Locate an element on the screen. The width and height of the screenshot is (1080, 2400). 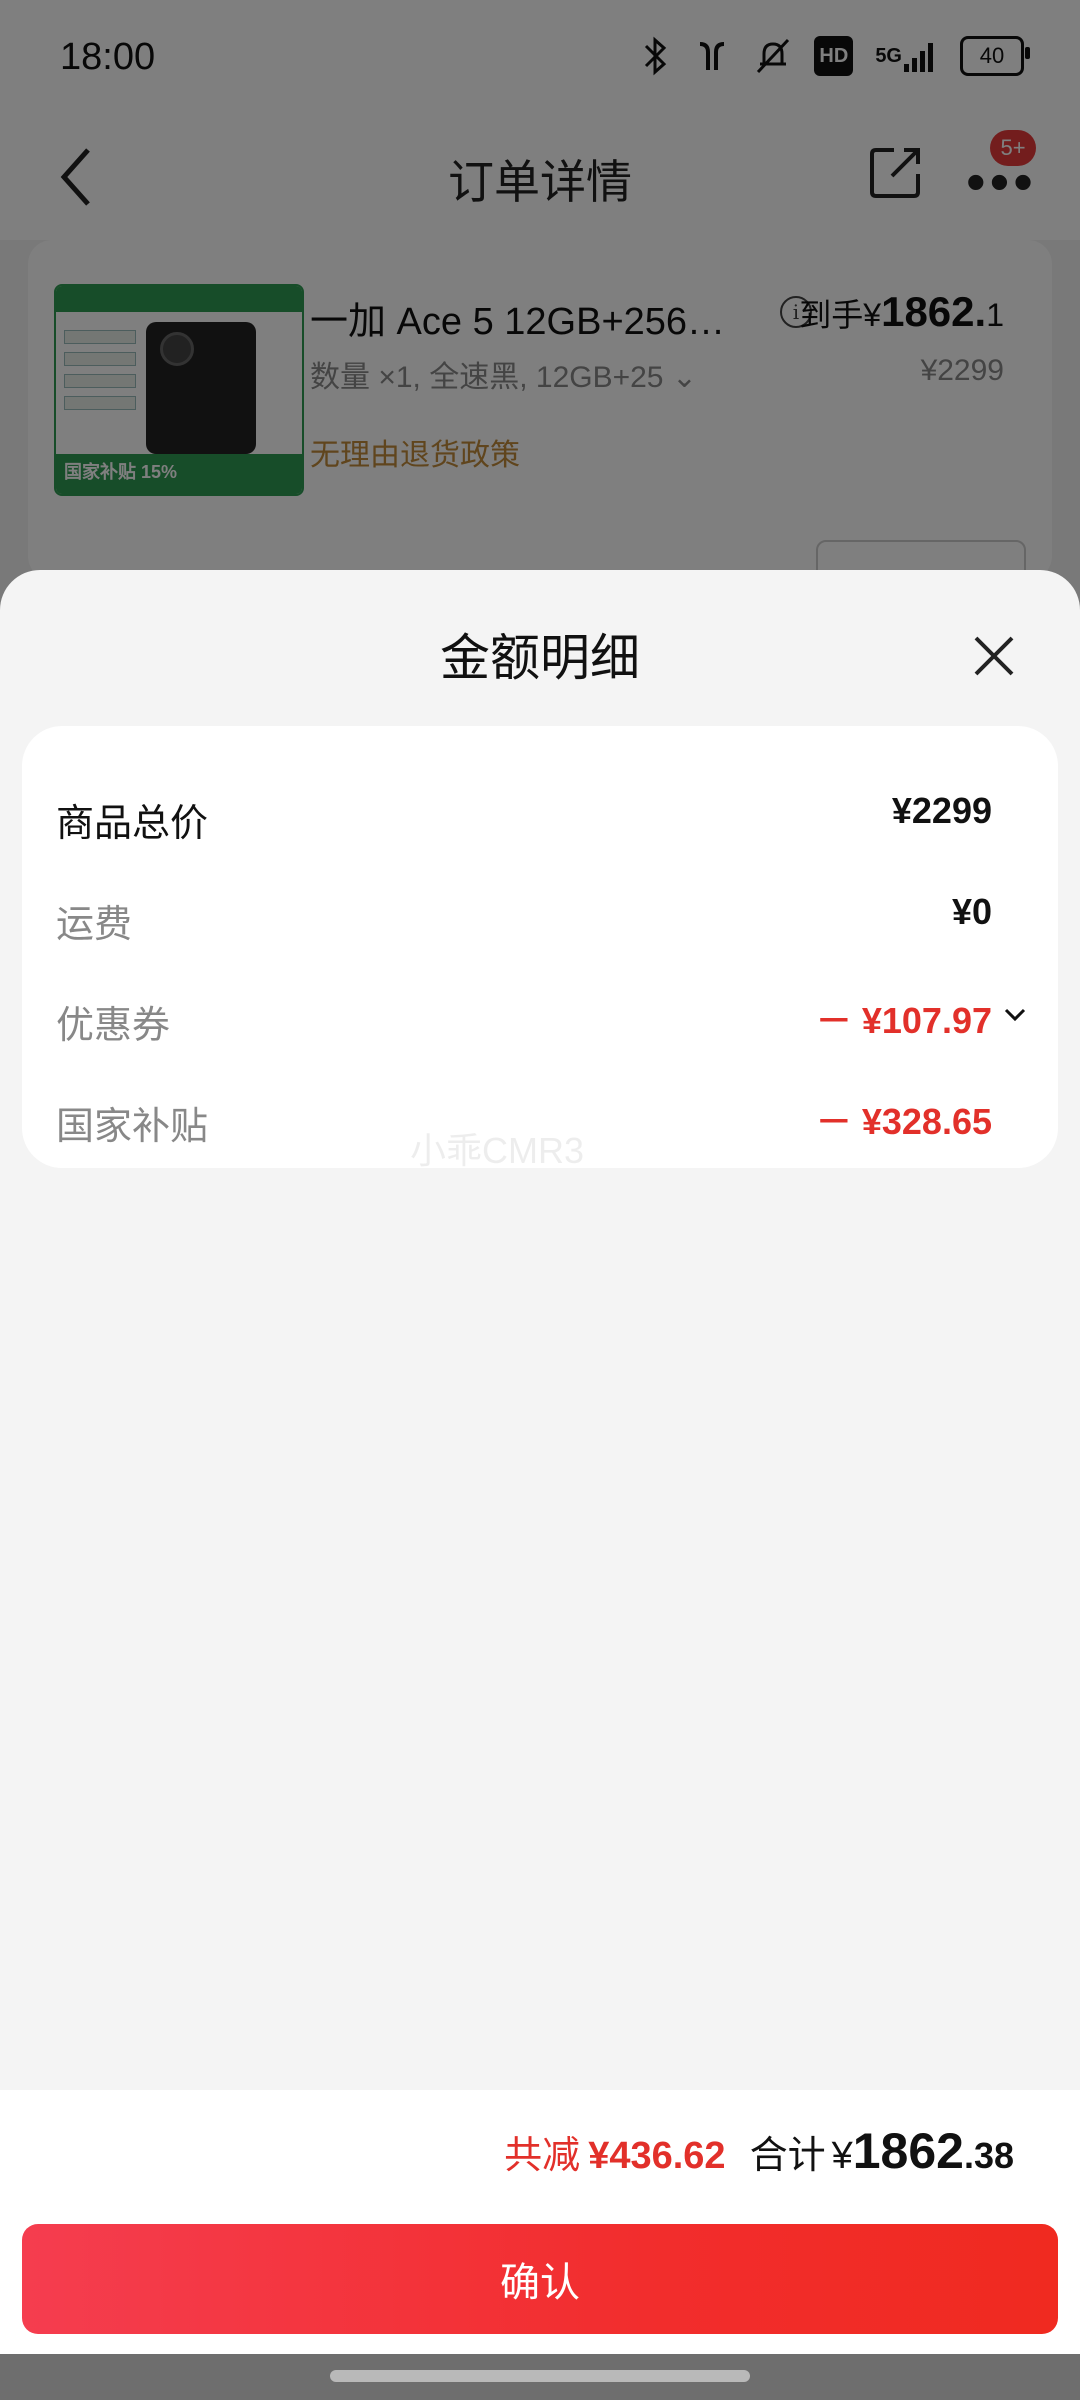
footer-button-area: 确认 is located at coordinates (540, 2287).